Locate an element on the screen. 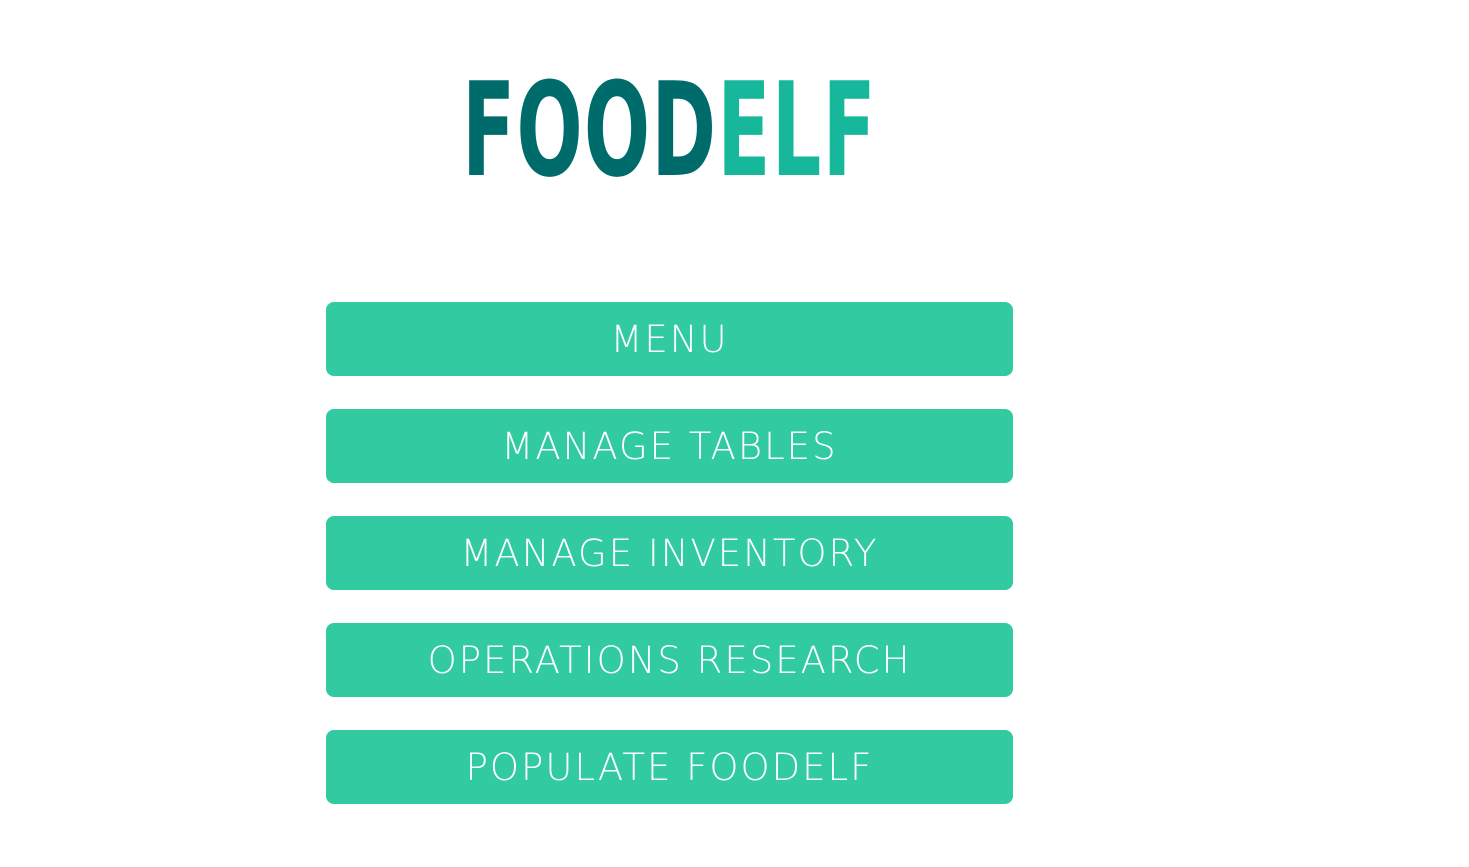 The height and width of the screenshot is (867, 1469). svg-text: FOODELF is located at coordinates (669, 122).